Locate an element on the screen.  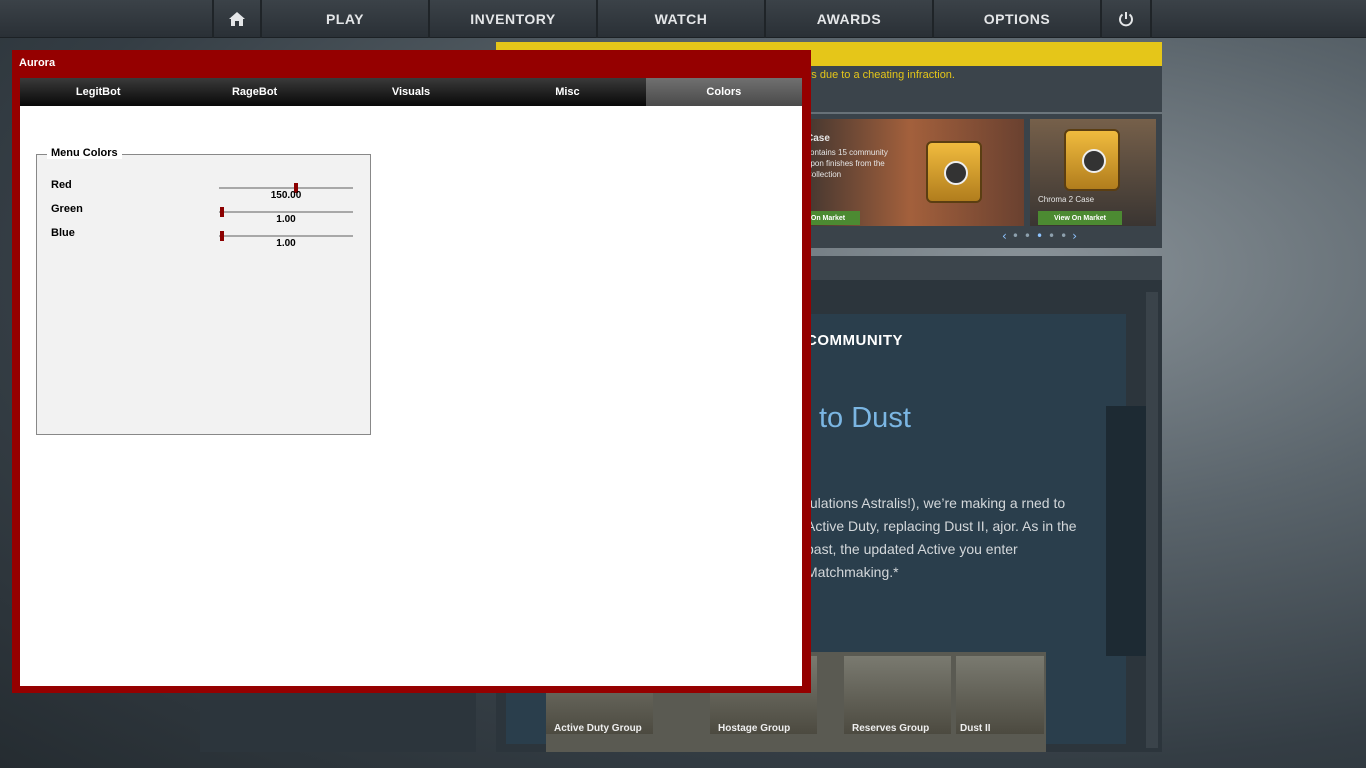
nav-watch: WATCH is located at coordinates (682, 19).